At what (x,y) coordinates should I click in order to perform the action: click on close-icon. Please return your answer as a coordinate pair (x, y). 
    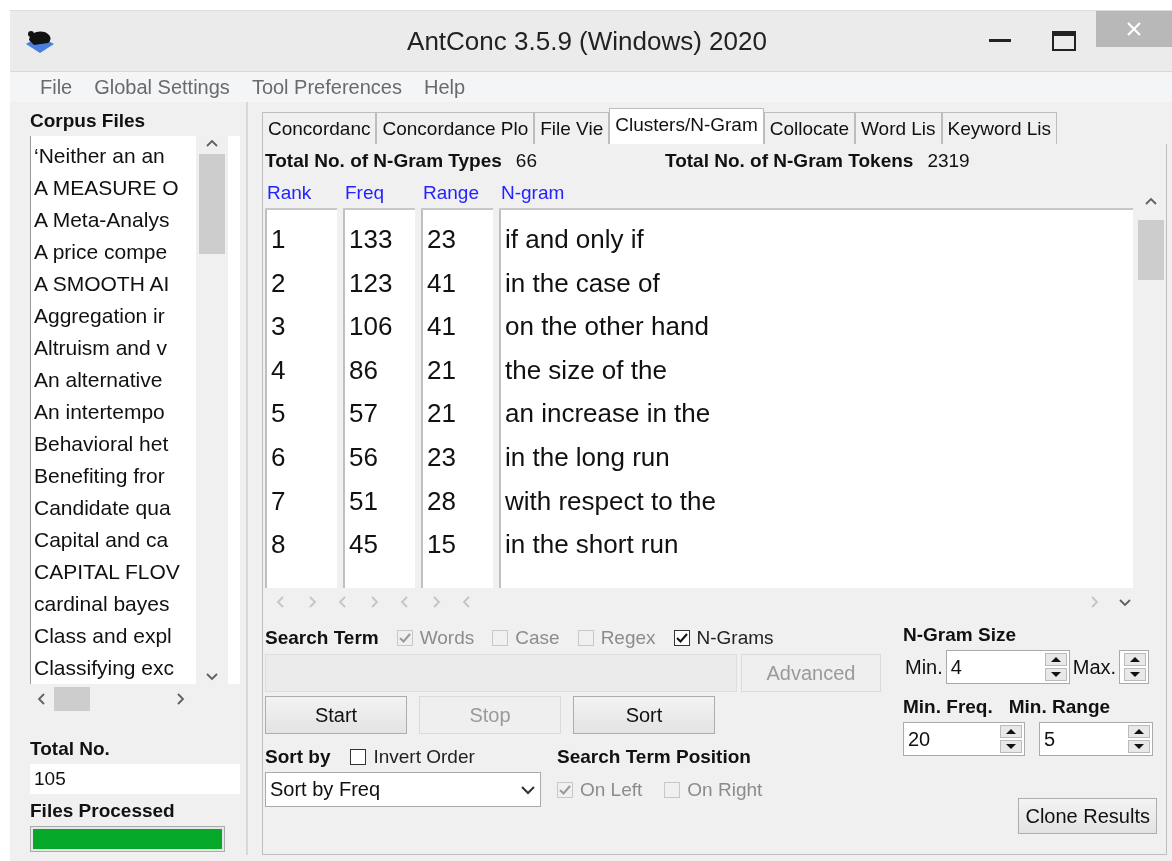
    Looking at the image, I should click on (1134, 29).